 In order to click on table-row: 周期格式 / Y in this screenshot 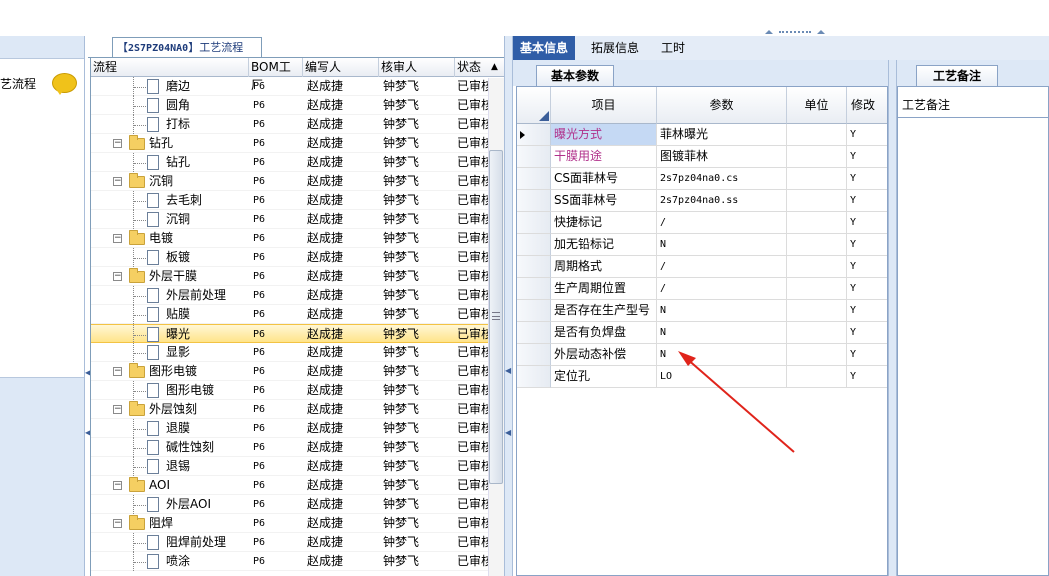, I will do `click(702, 267)`.